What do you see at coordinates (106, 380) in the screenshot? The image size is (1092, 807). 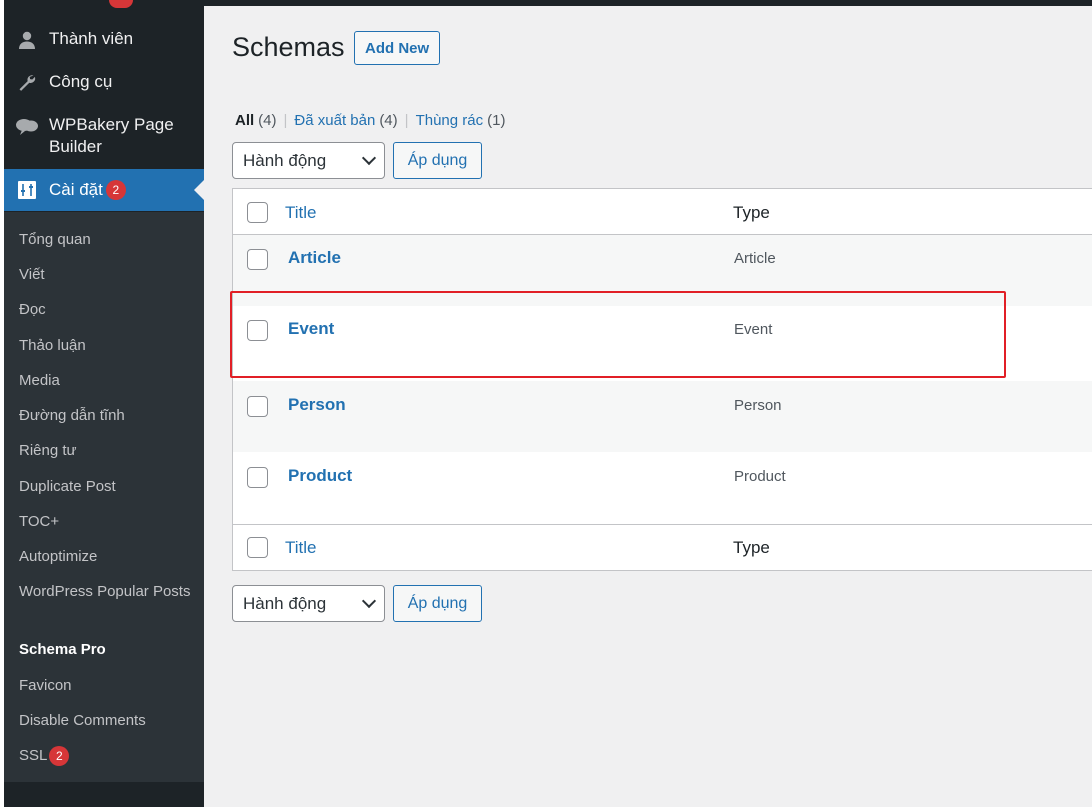 I see `submenu-item-media: Media` at bounding box center [106, 380].